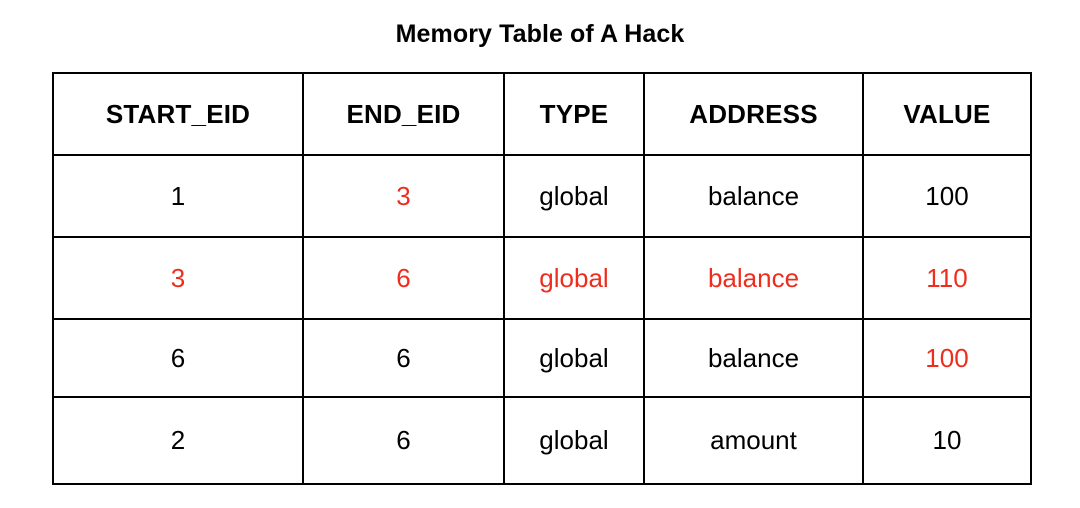  I want to click on cell-start-eid: 2, so click(178, 440).